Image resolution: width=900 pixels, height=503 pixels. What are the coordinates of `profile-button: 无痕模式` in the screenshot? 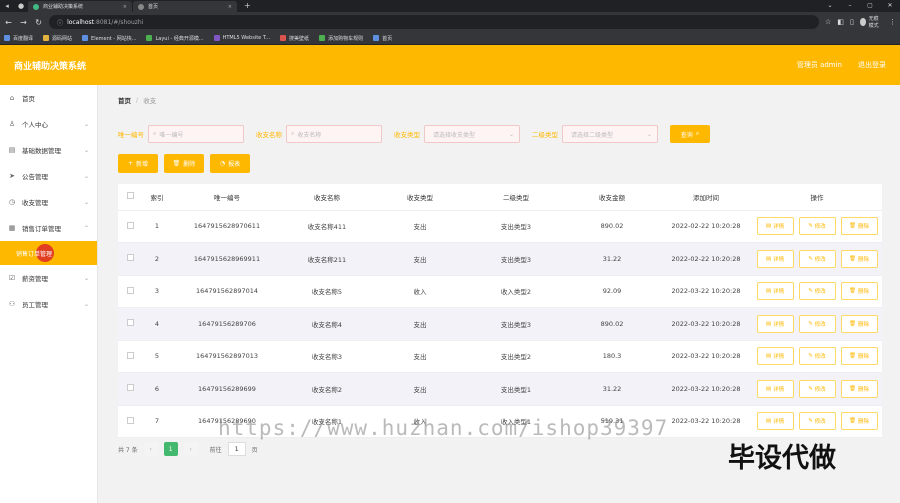 It's located at (871, 22).